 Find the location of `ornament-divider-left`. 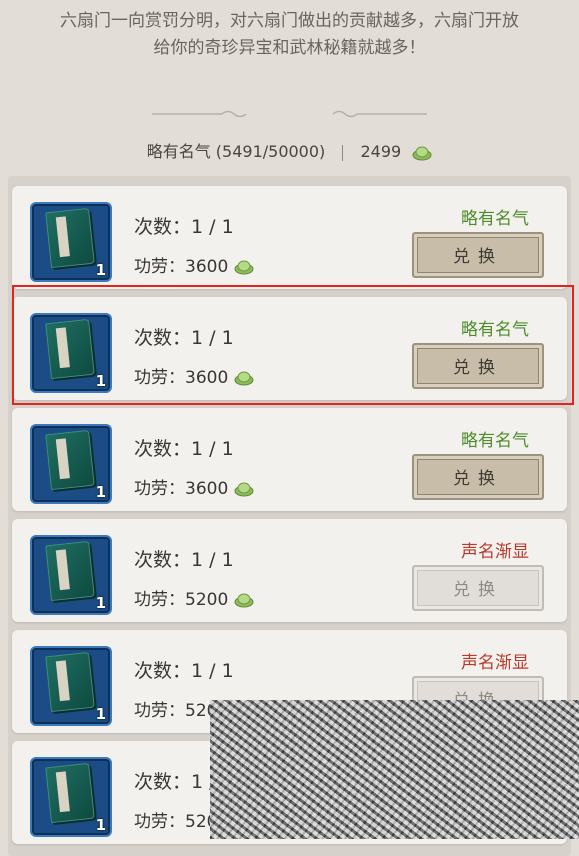

ornament-divider-left is located at coordinates (199, 111).